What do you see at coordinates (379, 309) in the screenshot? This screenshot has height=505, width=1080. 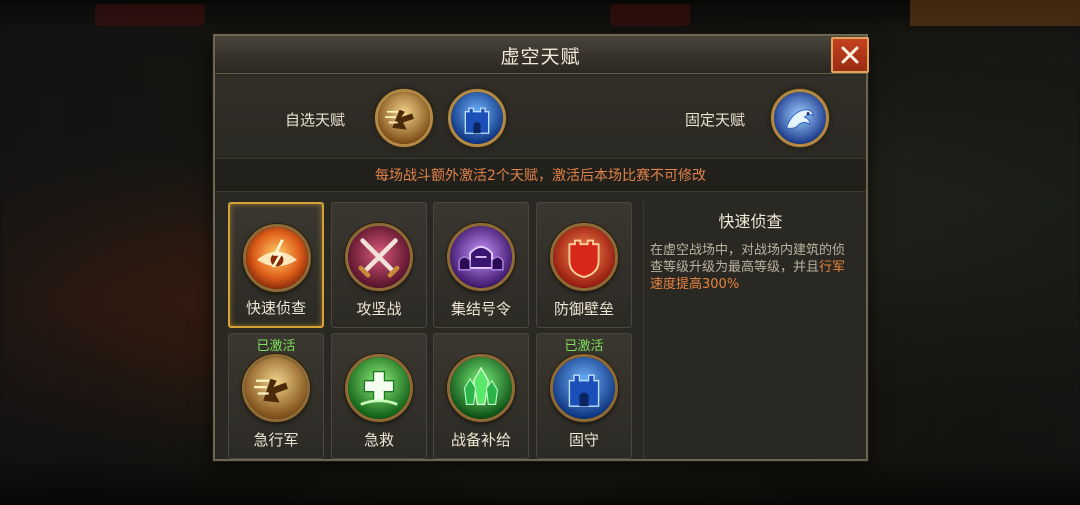 I see `talent-label: 攻坚战` at bounding box center [379, 309].